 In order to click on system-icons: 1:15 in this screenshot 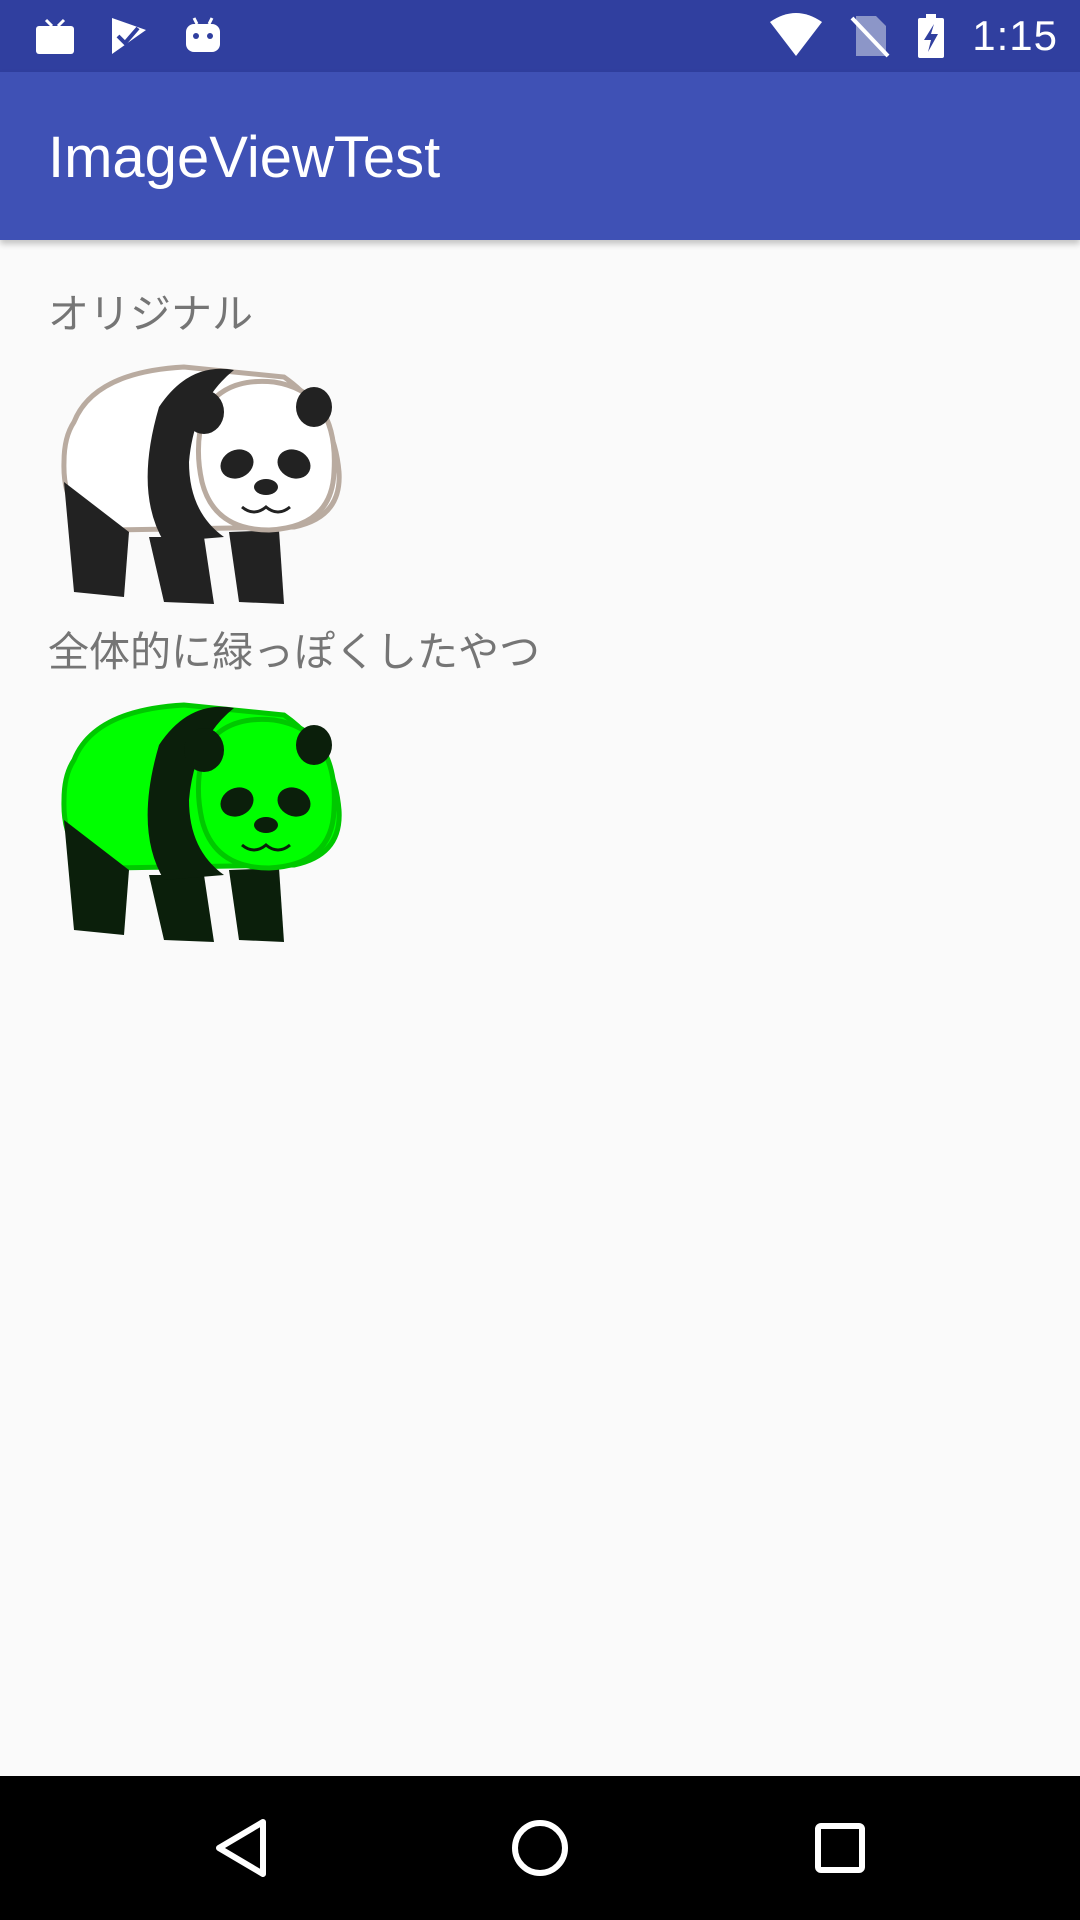, I will do `click(913, 36)`.